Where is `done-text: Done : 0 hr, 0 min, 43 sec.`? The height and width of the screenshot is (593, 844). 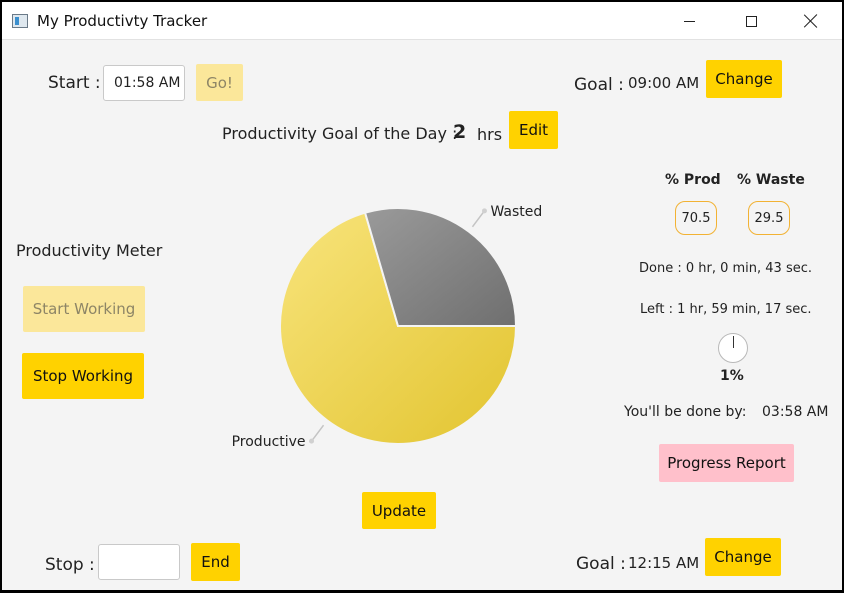
done-text: Done : 0 hr, 0 min, 43 sec. is located at coordinates (726, 268).